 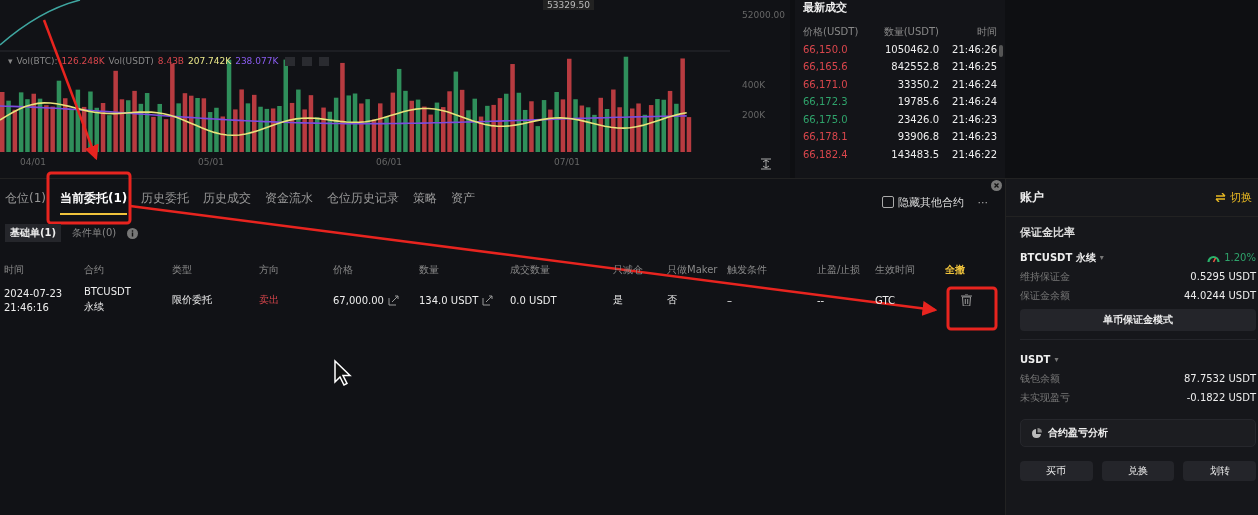 What do you see at coordinates (672, 300) in the screenshot?
I see `table-cell-text: 否` at bounding box center [672, 300].